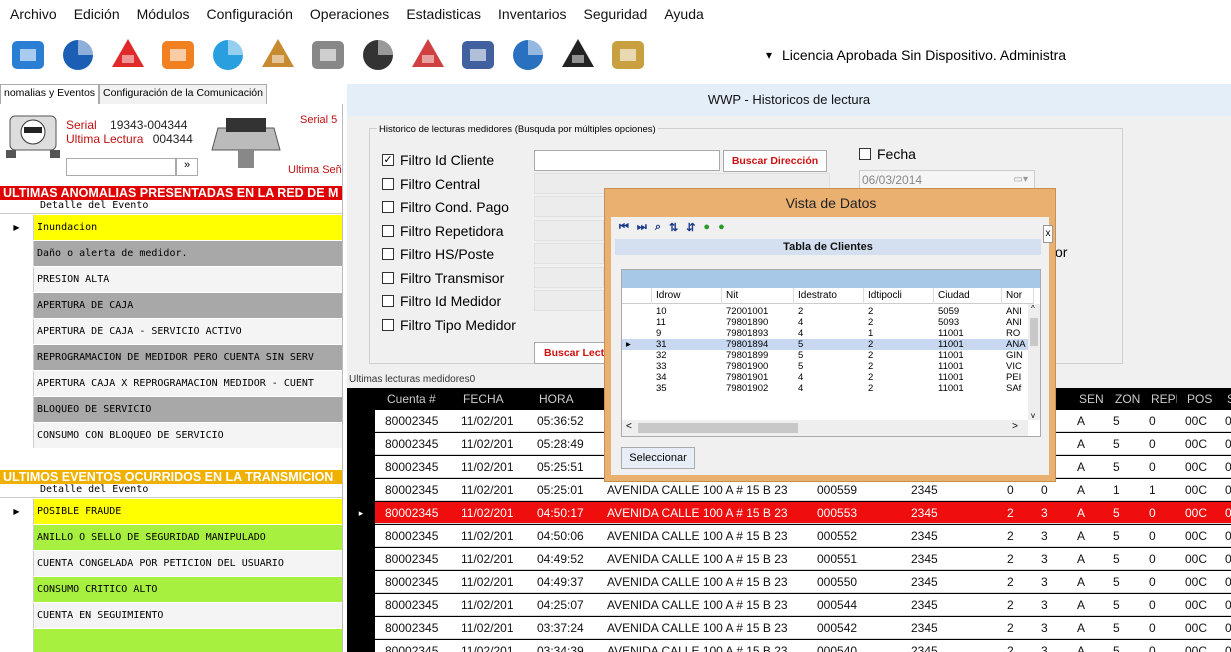 The height and width of the screenshot is (652, 1231). Describe the element at coordinates (443, 14) in the screenshot. I see `menu-item-5: Estadisticas` at that location.